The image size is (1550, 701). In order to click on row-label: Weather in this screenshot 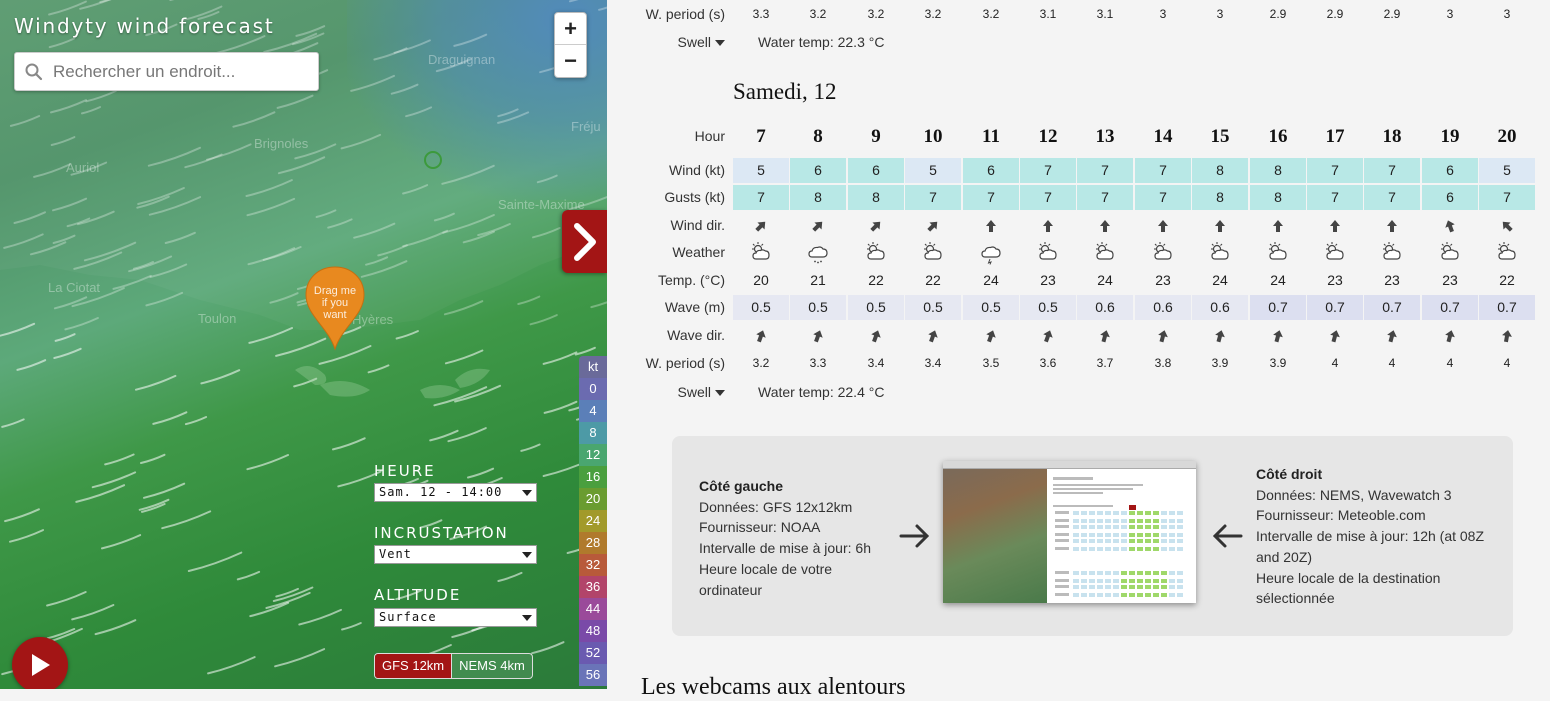, I will do `click(698, 252)`.